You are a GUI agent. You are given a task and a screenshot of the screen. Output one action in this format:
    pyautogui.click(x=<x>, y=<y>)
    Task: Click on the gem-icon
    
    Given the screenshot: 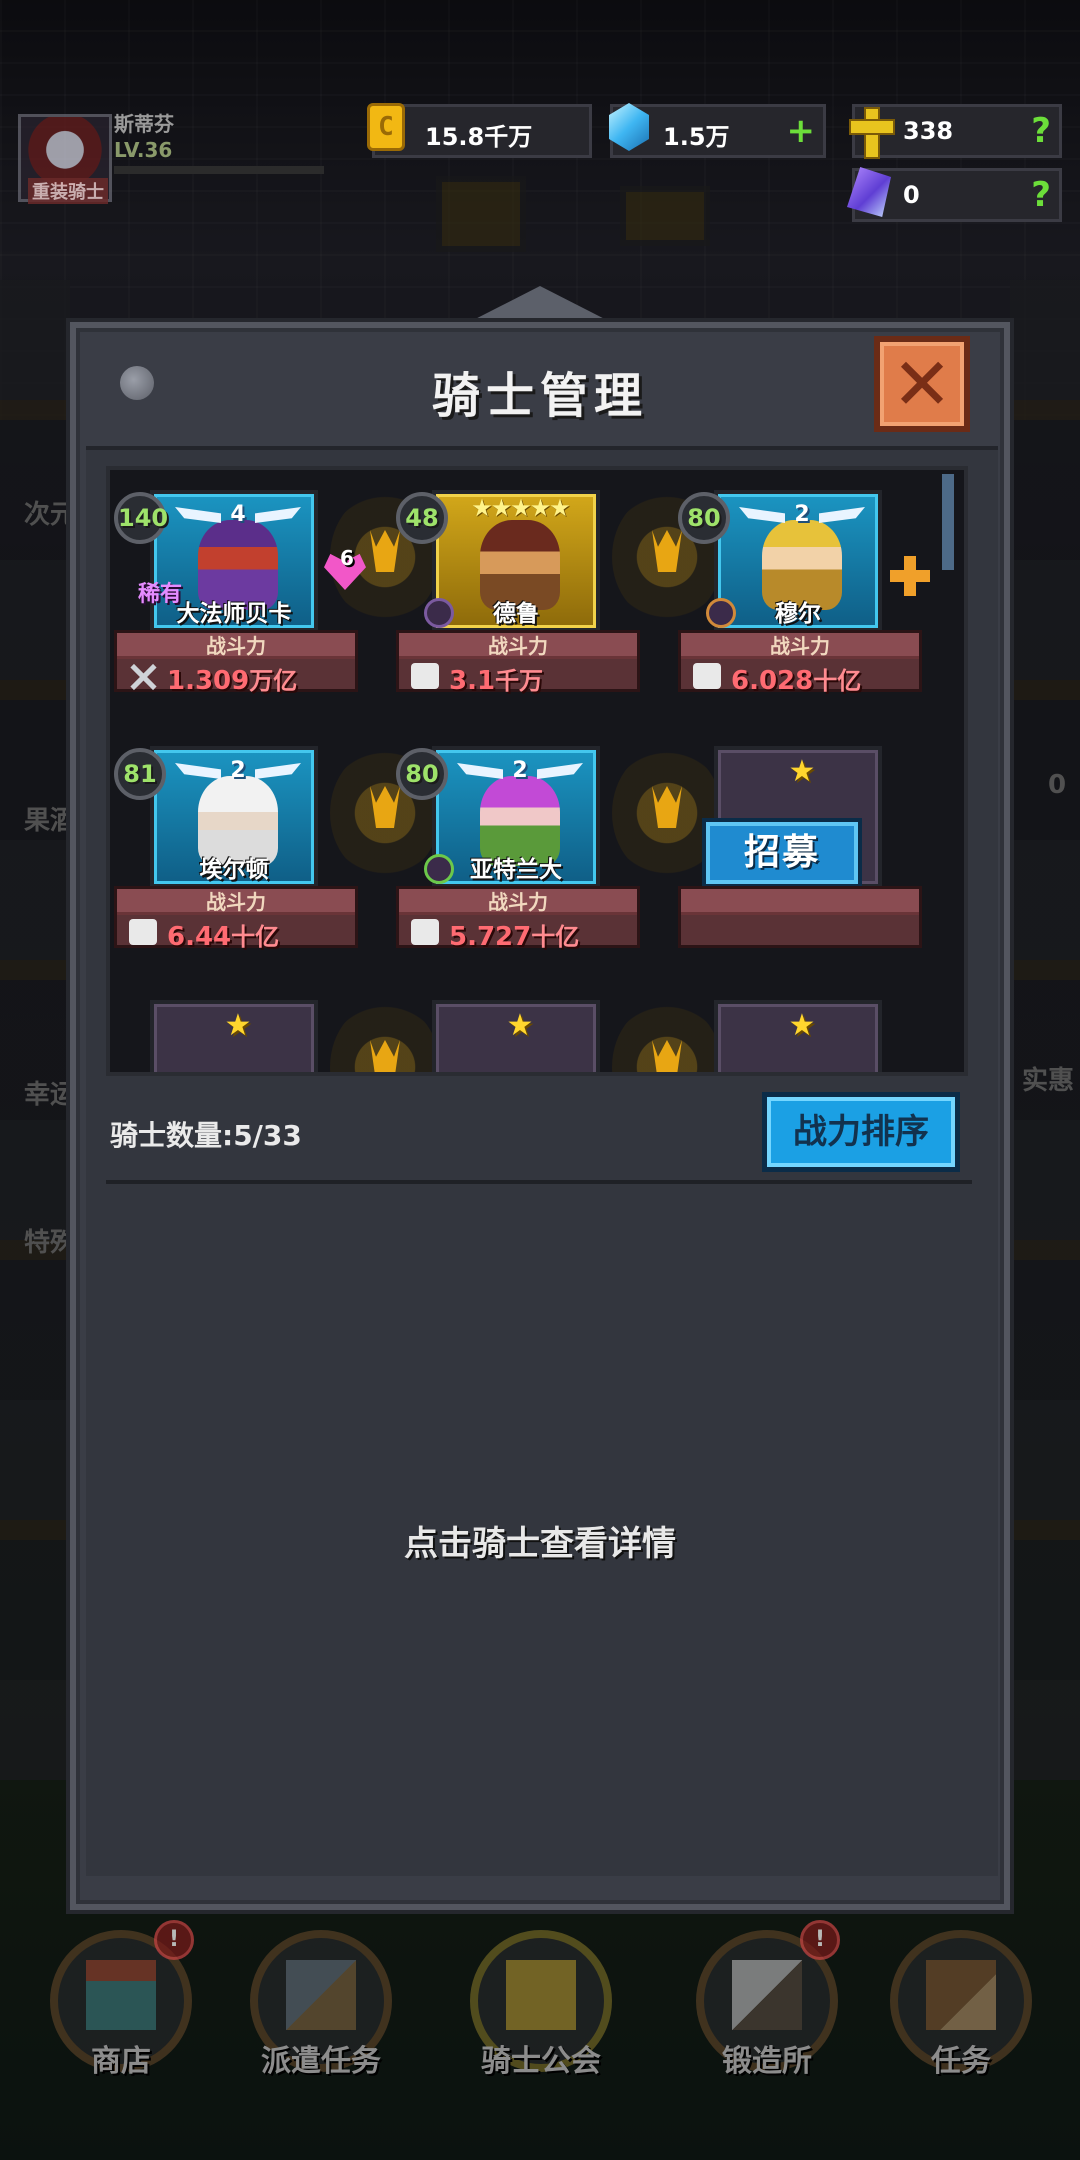 What is the action you would take?
    pyautogui.click(x=631, y=130)
    